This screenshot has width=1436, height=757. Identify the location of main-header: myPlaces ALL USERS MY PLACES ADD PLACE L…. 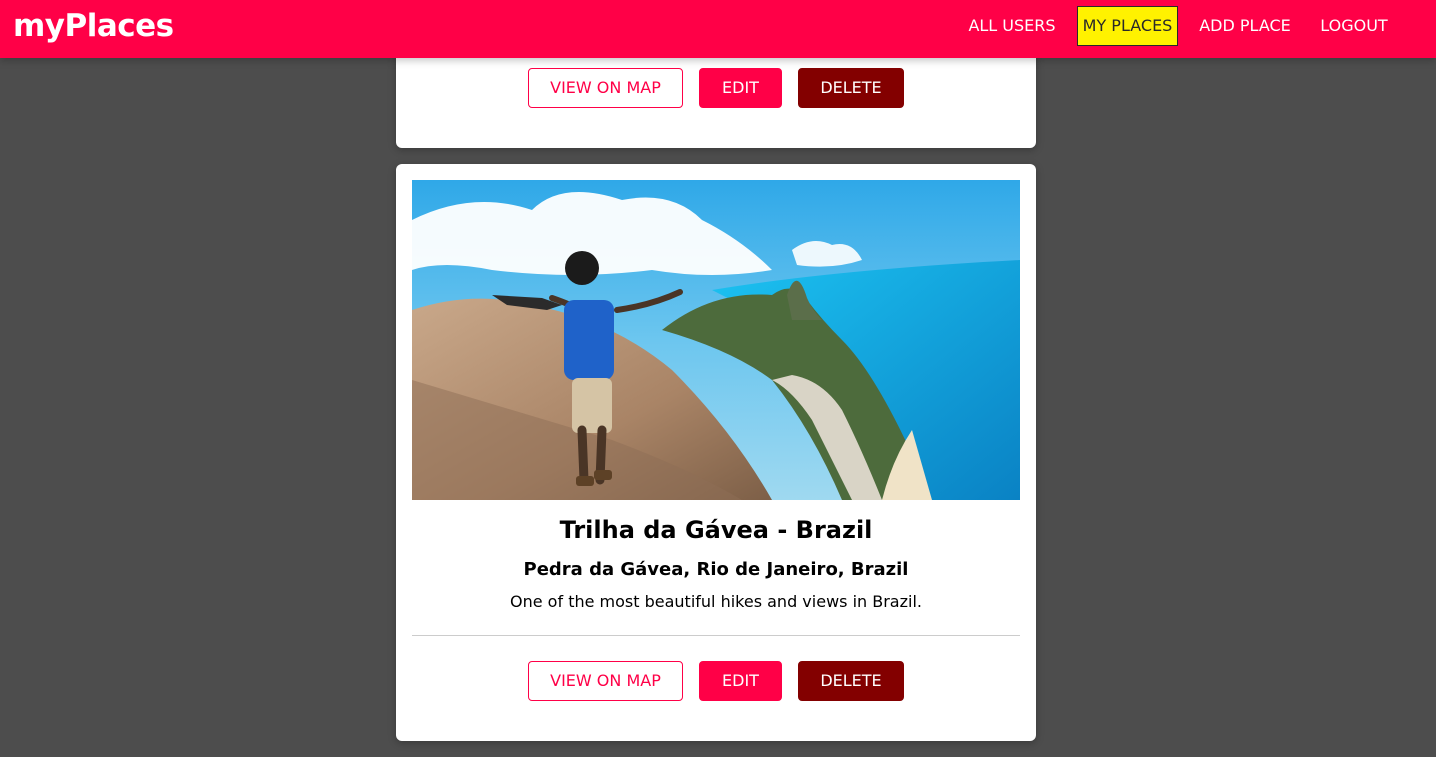
(718, 29).